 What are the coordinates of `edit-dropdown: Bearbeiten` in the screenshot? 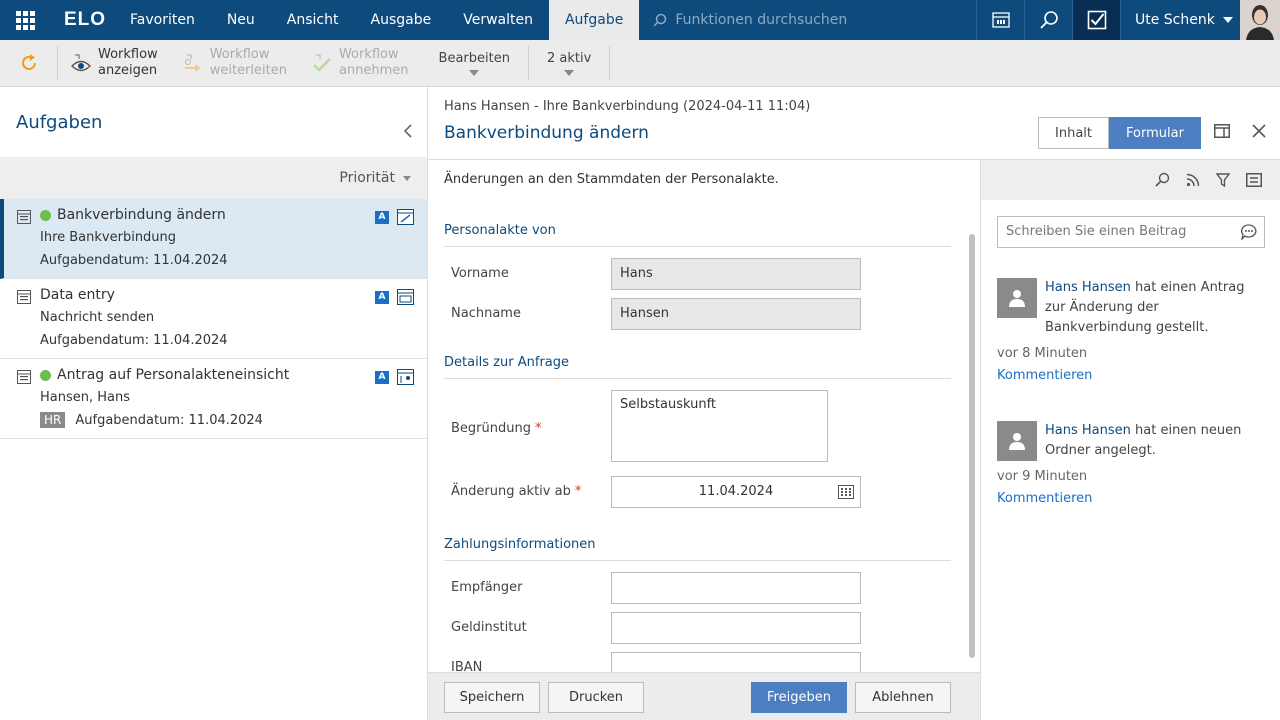 It's located at (474, 63).